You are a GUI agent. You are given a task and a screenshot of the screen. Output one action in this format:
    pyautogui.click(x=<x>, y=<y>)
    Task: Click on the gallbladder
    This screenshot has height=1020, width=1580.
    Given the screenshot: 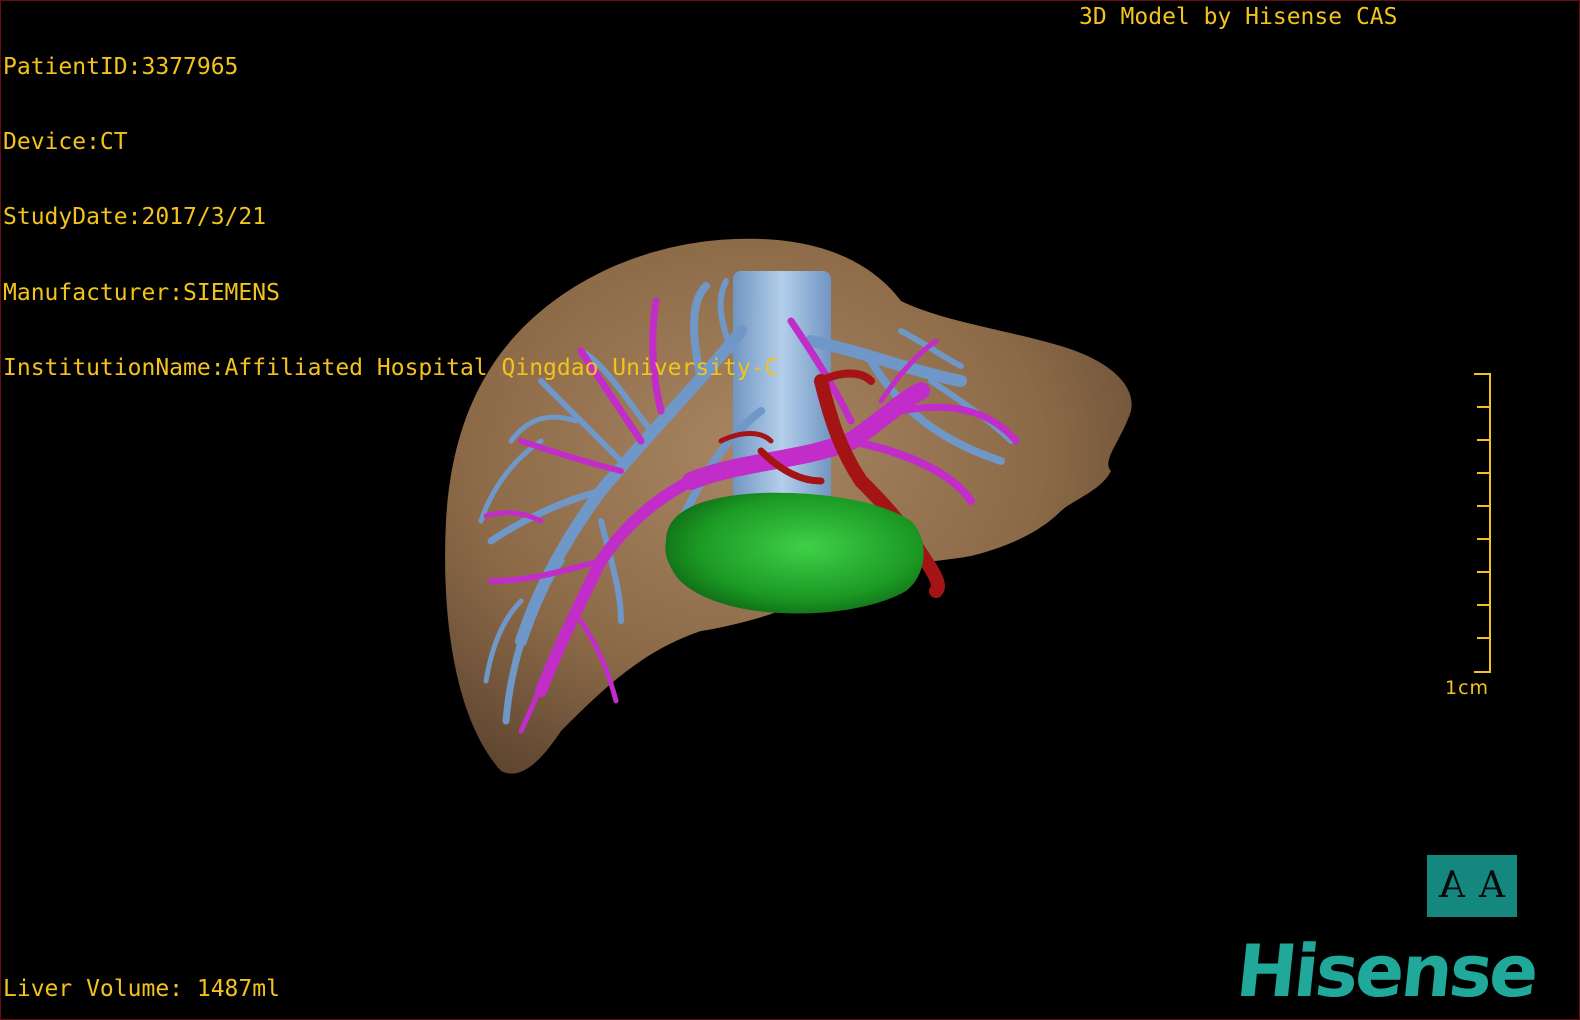 What is the action you would take?
    pyautogui.click(x=794, y=553)
    